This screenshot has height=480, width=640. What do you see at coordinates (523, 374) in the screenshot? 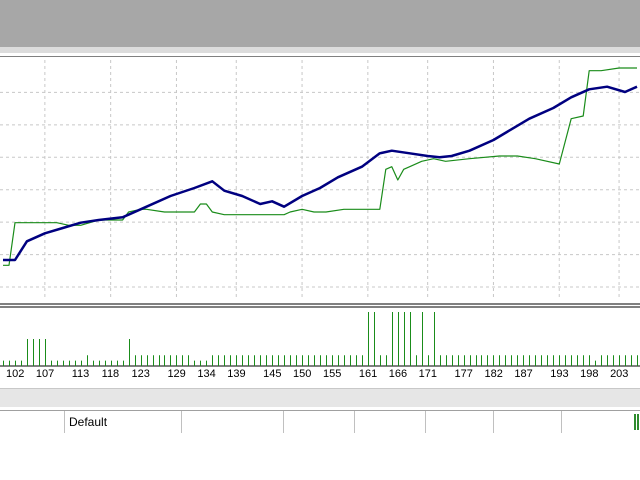
I see `x-tick-label: 187` at bounding box center [523, 374].